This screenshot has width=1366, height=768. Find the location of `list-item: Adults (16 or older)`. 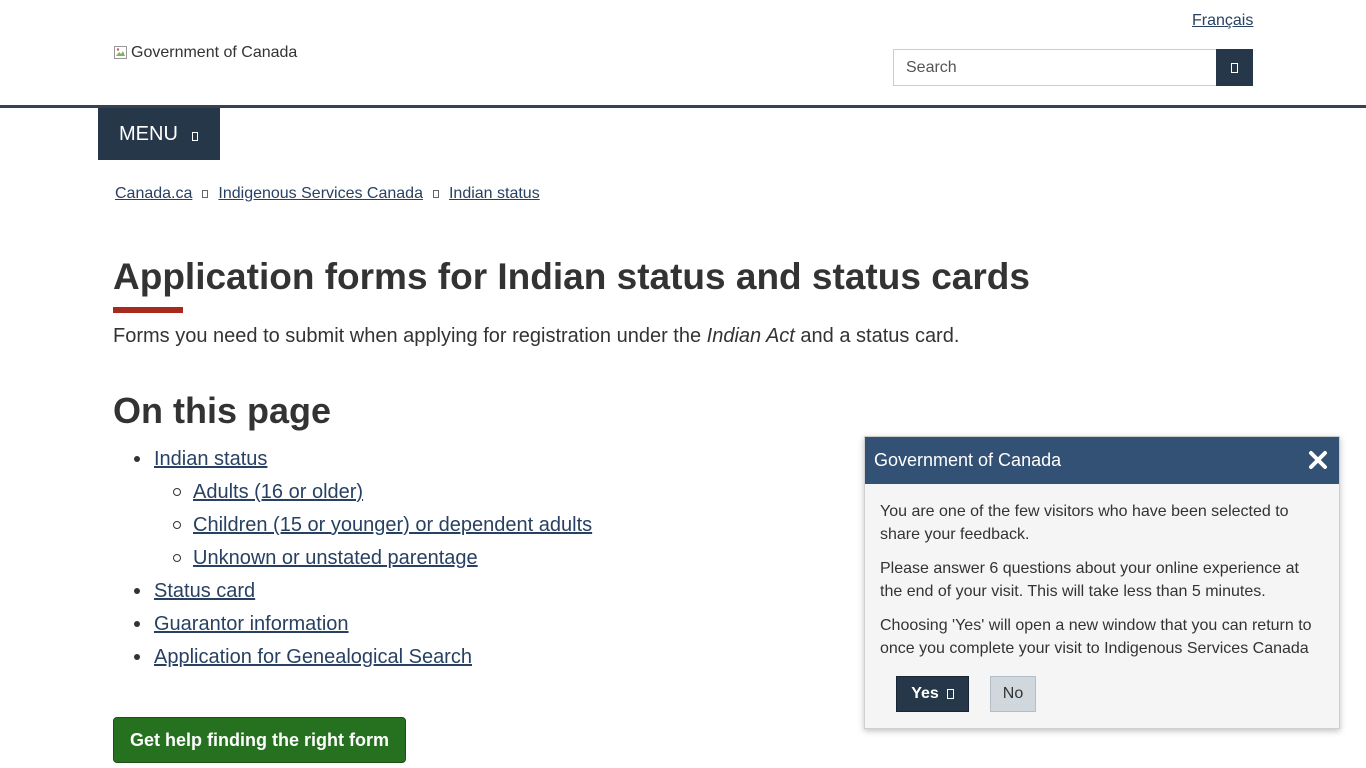

list-item: Adults (16 or older) is located at coordinates (352, 495).